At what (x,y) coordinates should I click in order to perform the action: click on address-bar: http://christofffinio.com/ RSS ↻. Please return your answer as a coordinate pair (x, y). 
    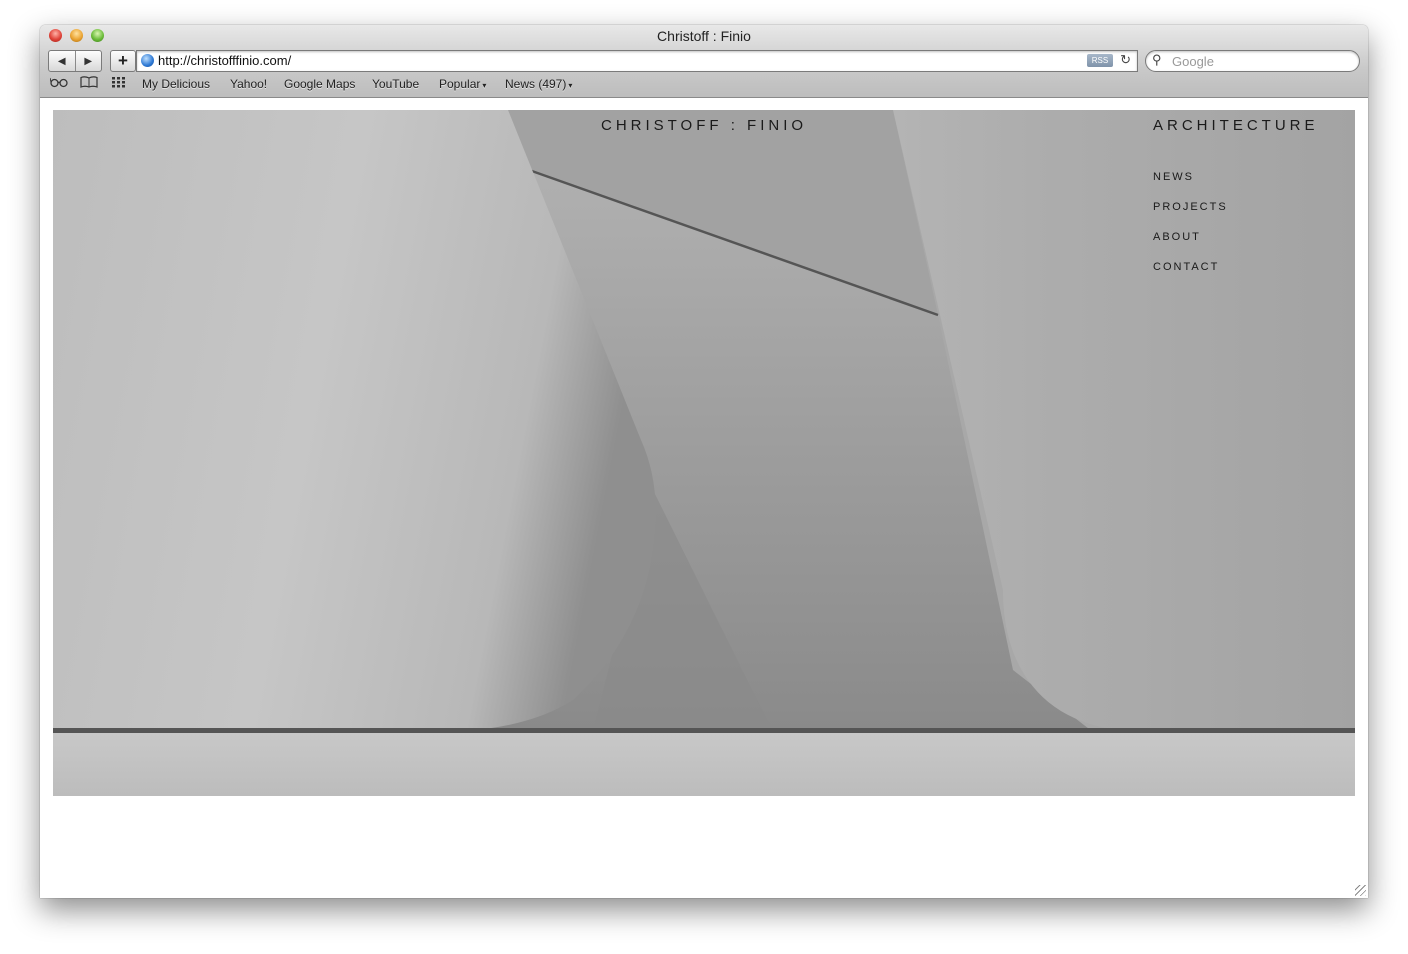
    Looking at the image, I should click on (637, 61).